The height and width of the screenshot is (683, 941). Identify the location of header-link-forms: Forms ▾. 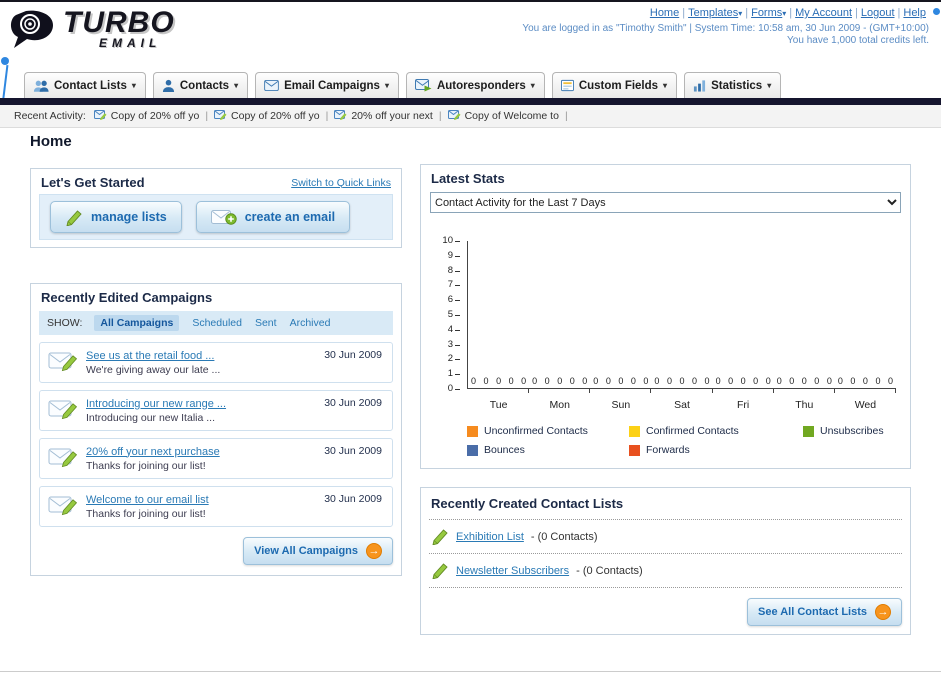
(768, 13).